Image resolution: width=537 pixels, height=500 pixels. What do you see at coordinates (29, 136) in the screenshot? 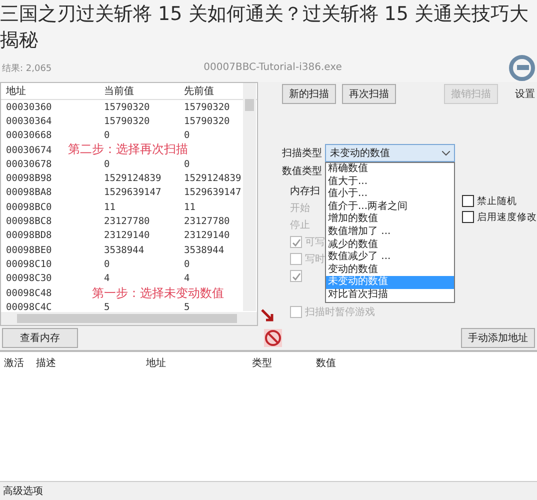
I see `table-cell: 00030668` at bounding box center [29, 136].